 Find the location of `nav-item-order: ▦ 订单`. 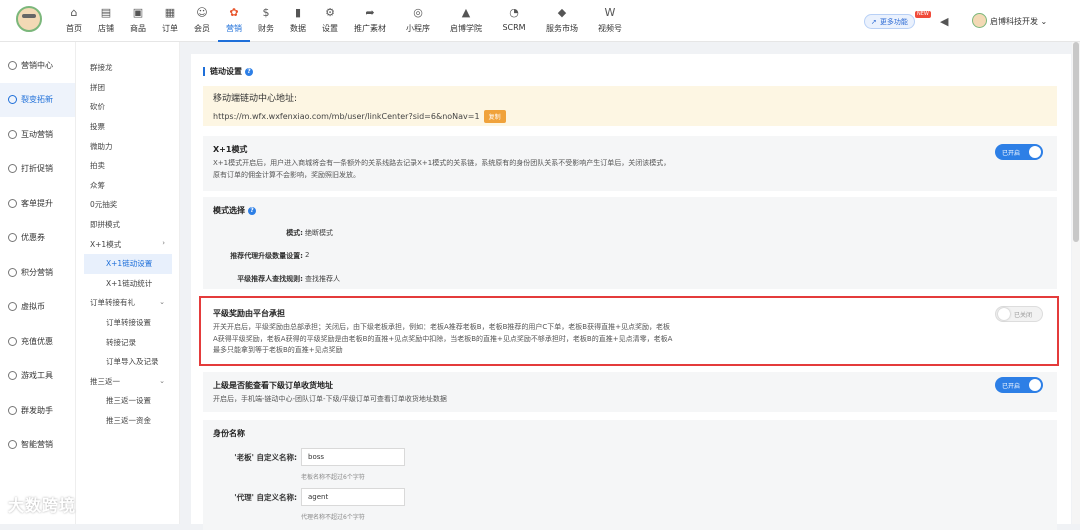

nav-item-order: ▦ 订单 is located at coordinates (170, 21).